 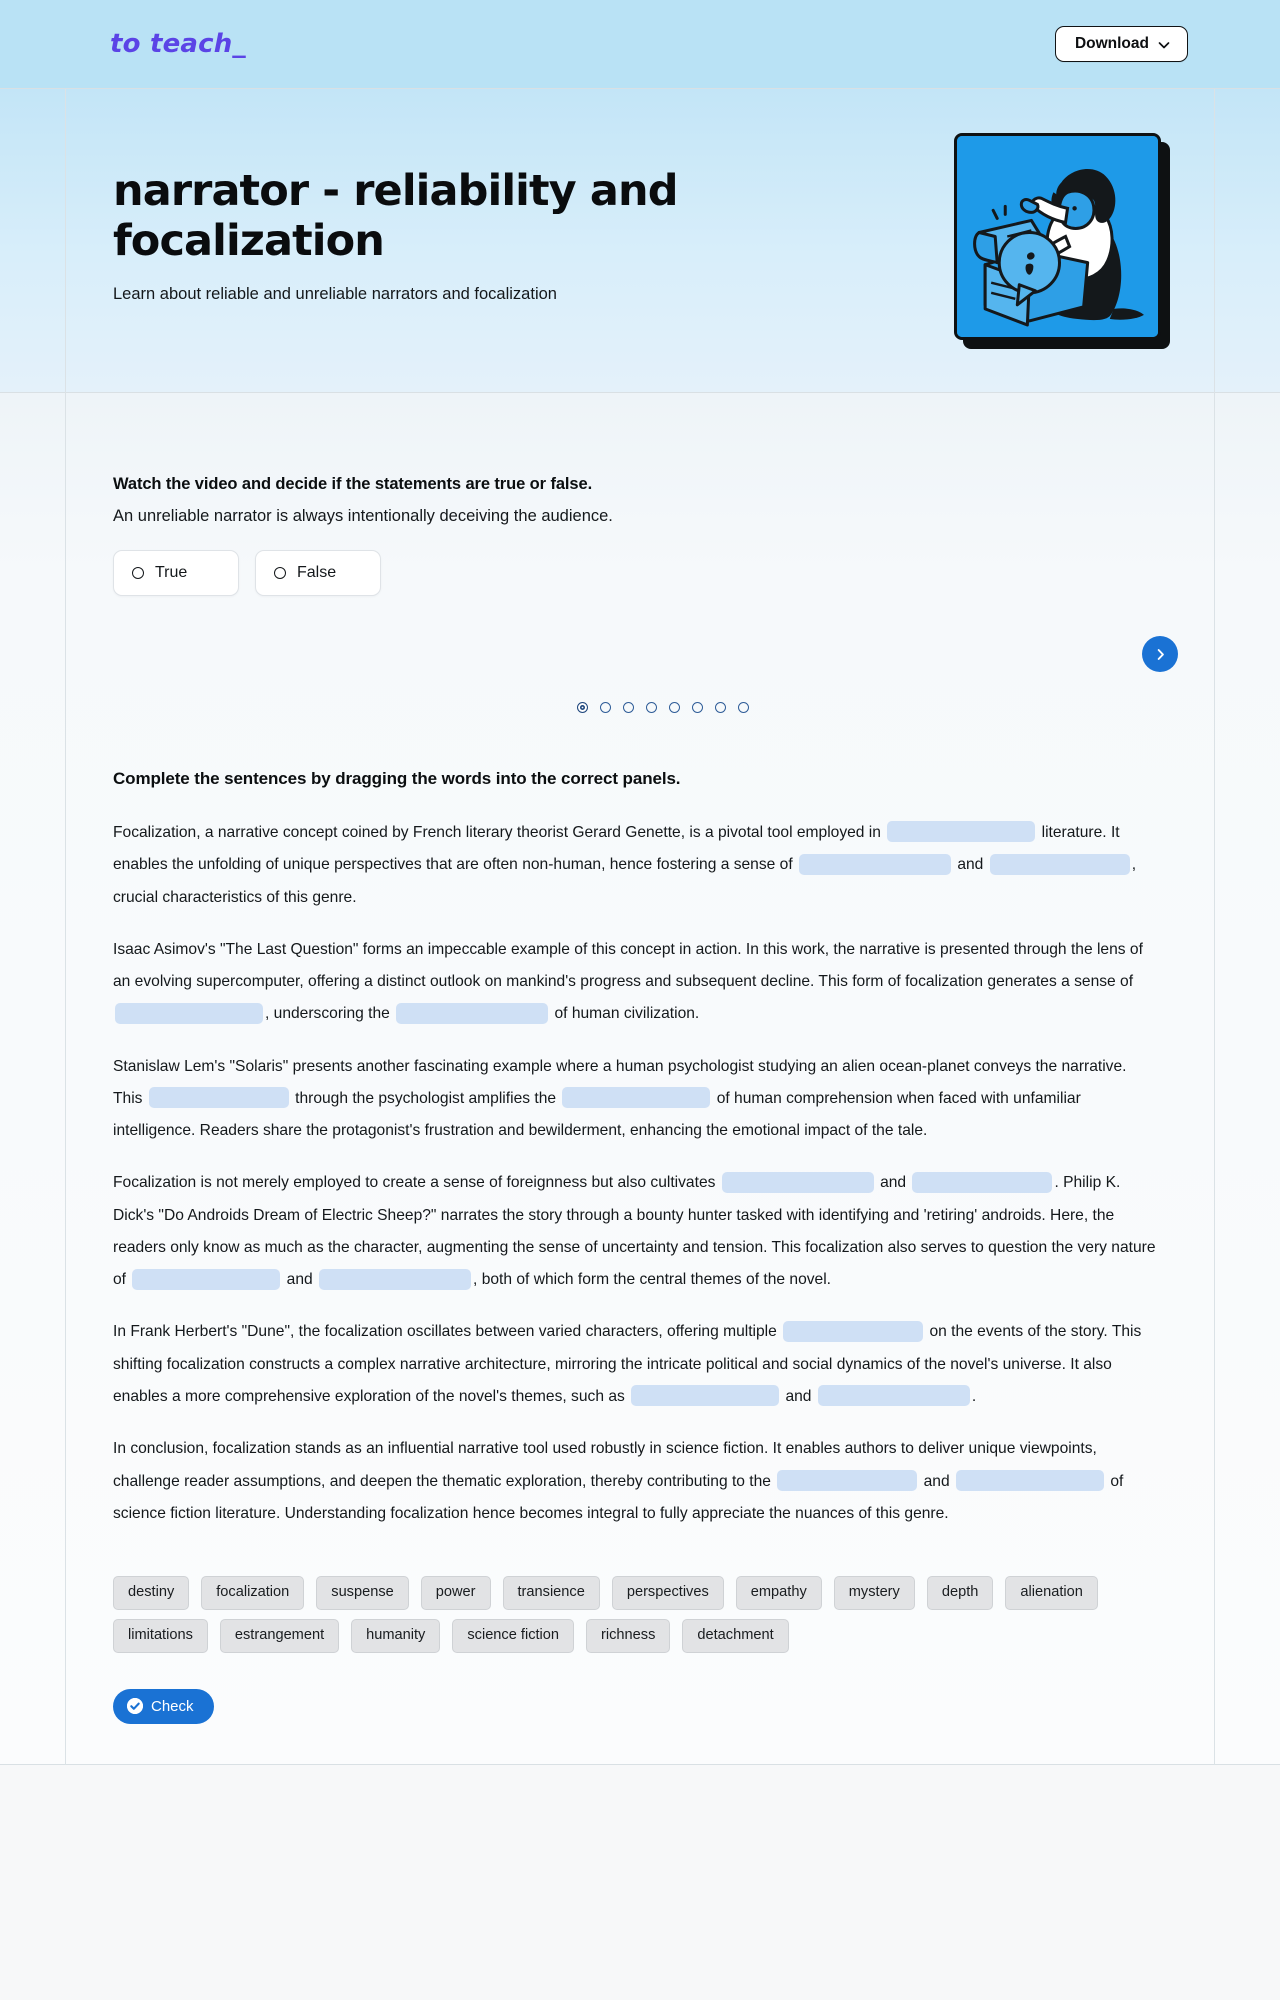 What do you see at coordinates (395, 216) in the screenshot?
I see `page-title: narrator - reliability and focalization` at bounding box center [395, 216].